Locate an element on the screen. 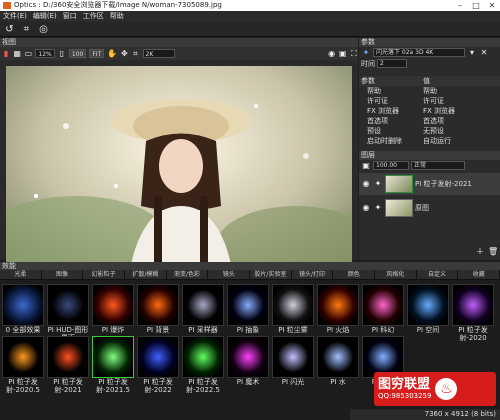 Image resolution: width=500 pixels, height=420 pixels. watermark-brand: 图穷联盟 is located at coordinates (404, 384).